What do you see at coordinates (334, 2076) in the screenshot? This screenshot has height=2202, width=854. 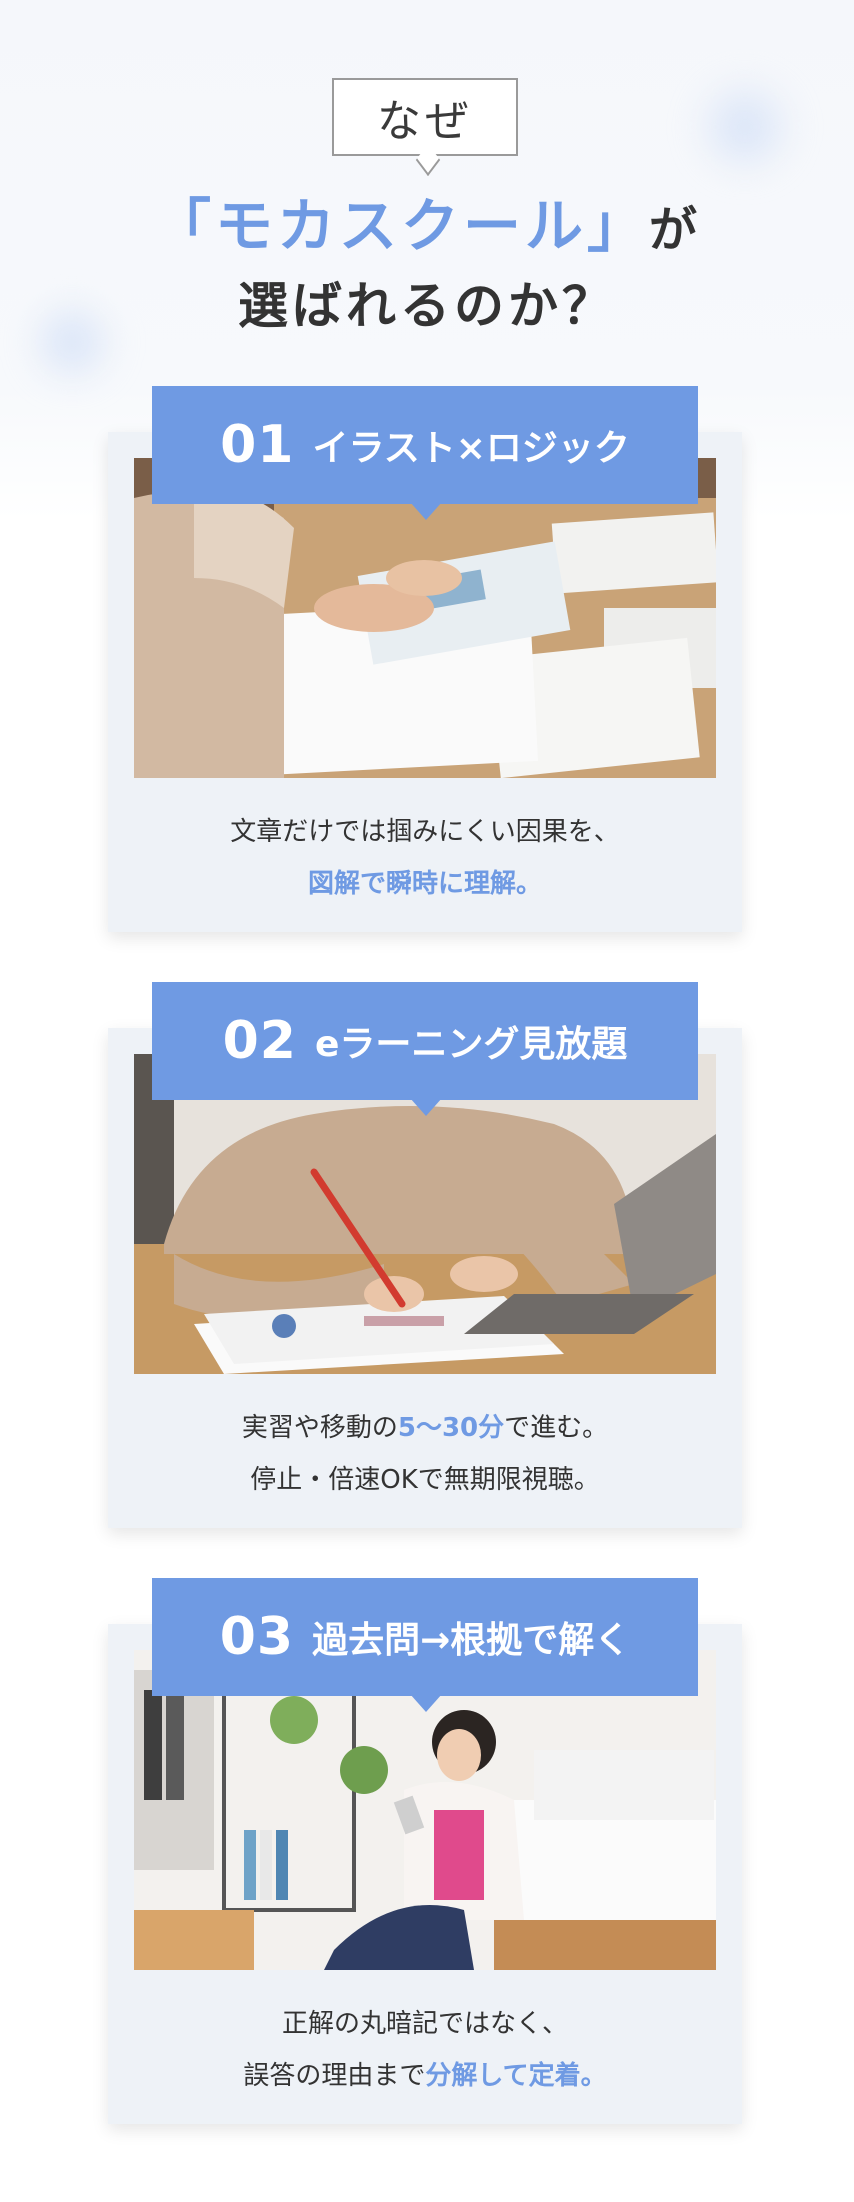 I see `feature-3-line2-before: 誤答の理由まで` at bounding box center [334, 2076].